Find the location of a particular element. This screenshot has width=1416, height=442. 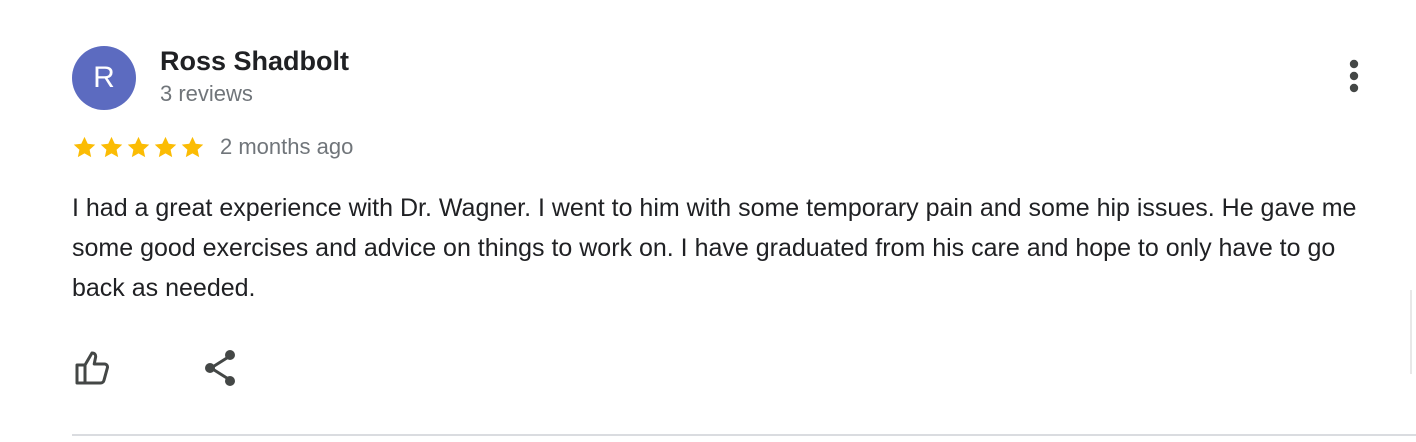

avatar-initial: R is located at coordinates (104, 77).